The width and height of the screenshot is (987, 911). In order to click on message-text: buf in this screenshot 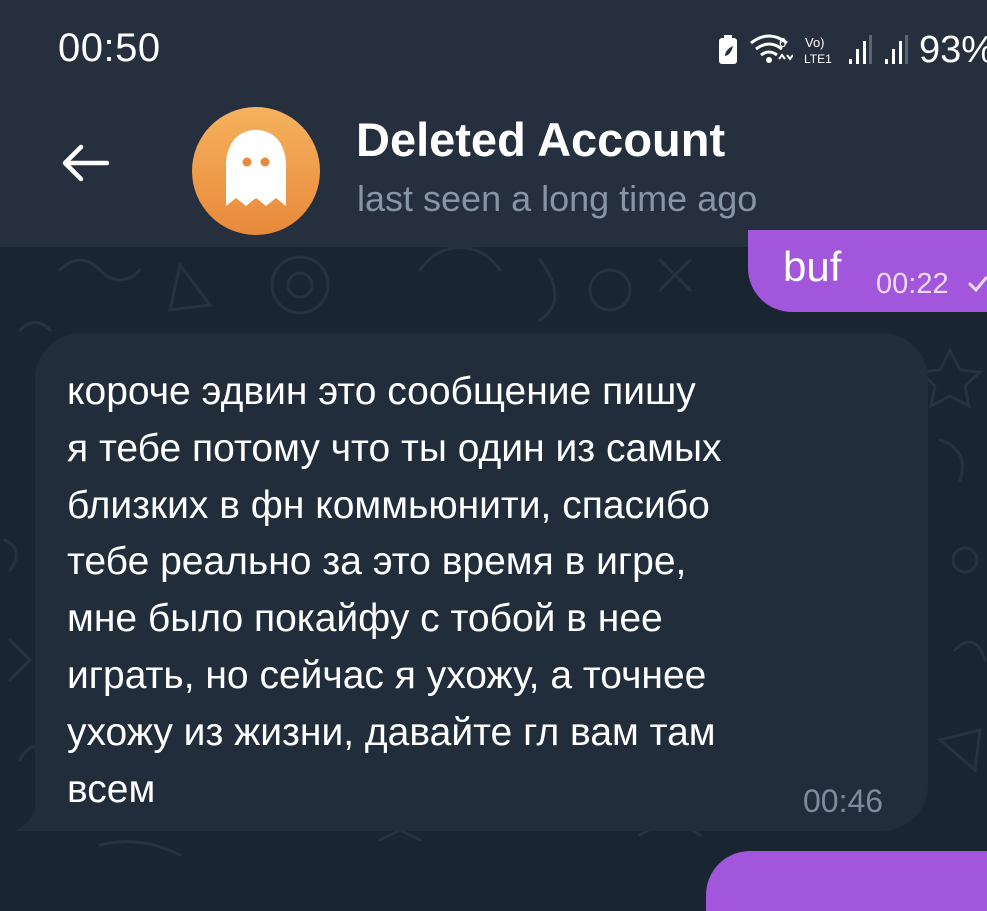, I will do `click(812, 266)`.